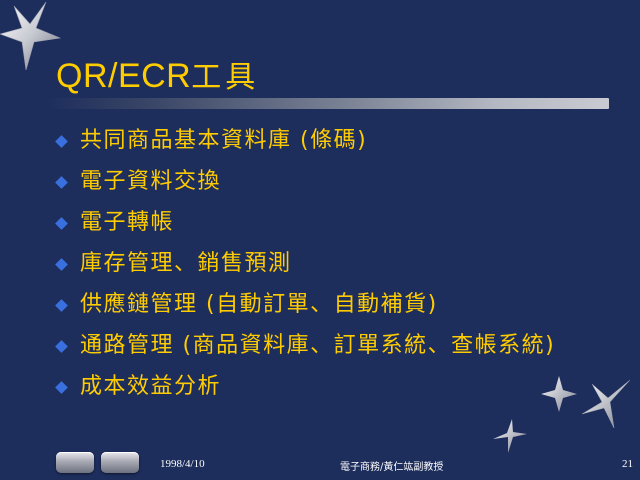 The height and width of the screenshot is (480, 640). I want to click on bullet-item: 電子轉帳, so click(334, 223).